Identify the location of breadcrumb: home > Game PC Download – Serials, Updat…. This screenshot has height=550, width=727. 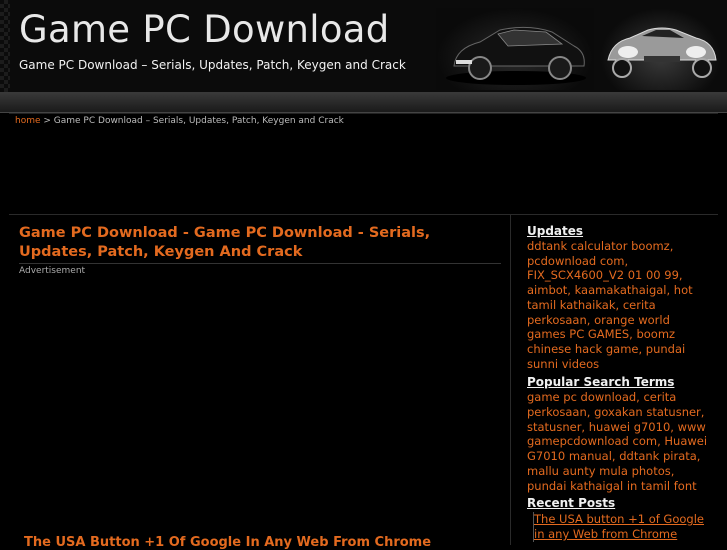
(179, 121).